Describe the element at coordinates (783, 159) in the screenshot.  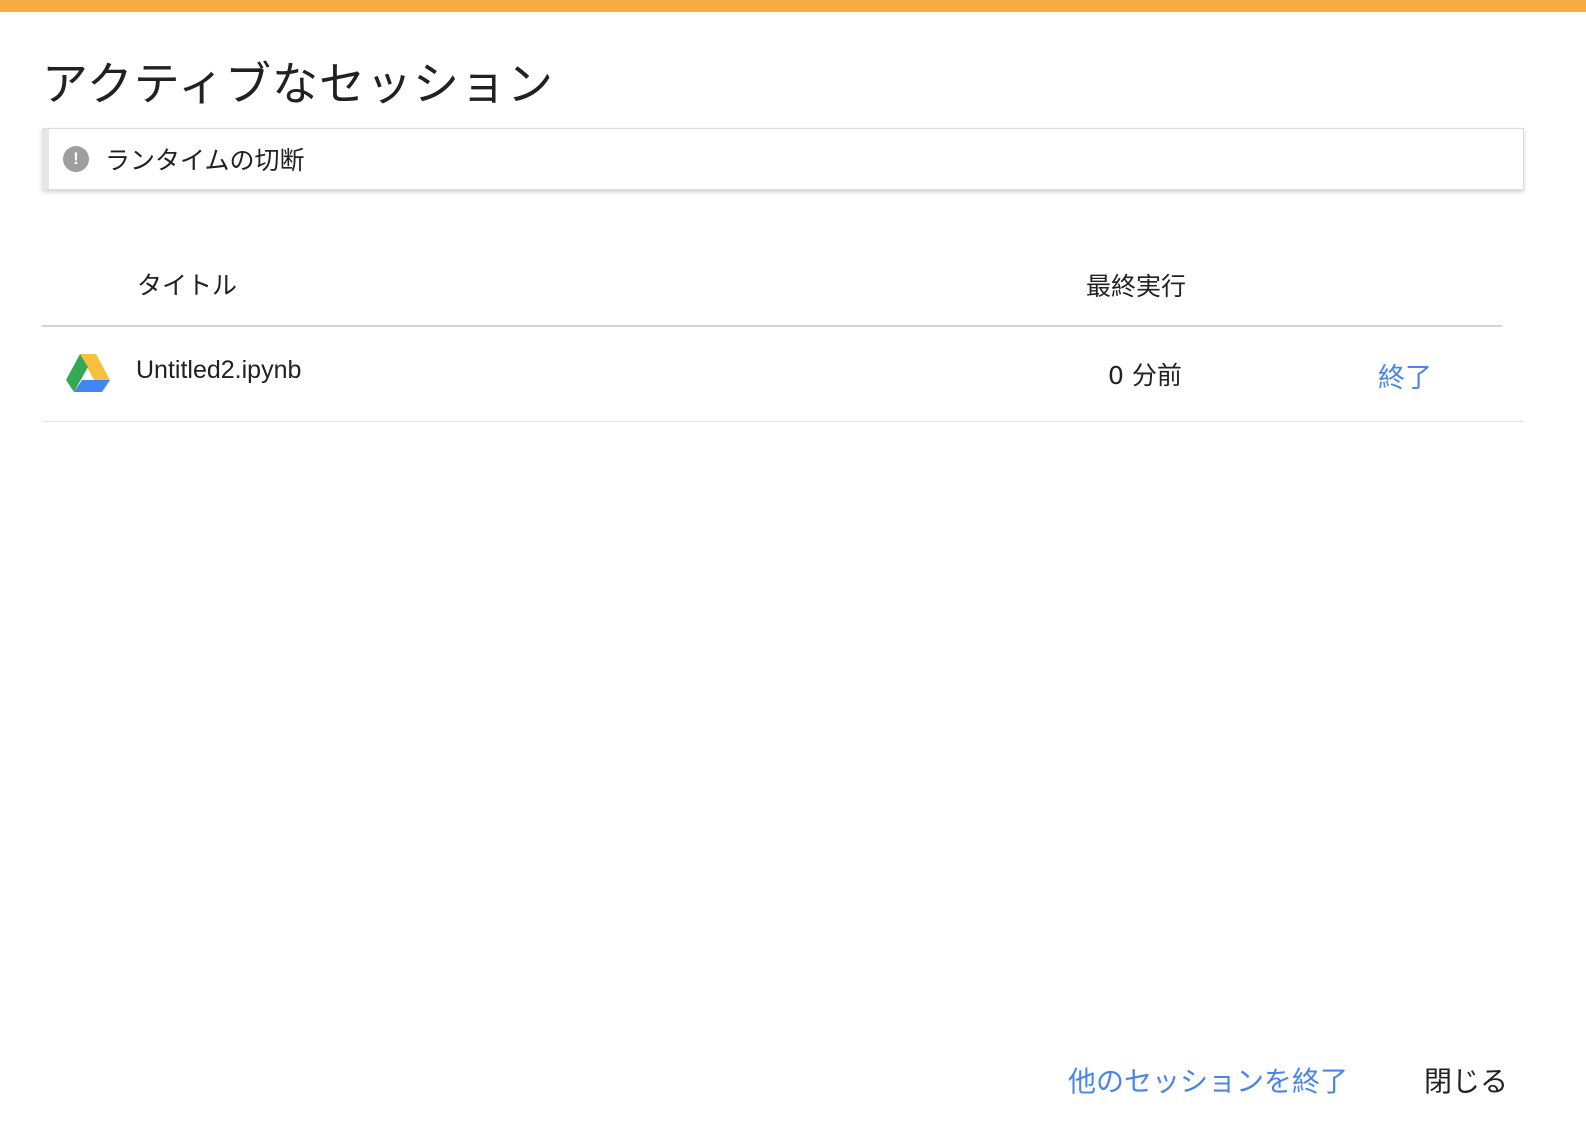
I see `disconnect-runtime-banner: ! ランタイムの切断` at that location.